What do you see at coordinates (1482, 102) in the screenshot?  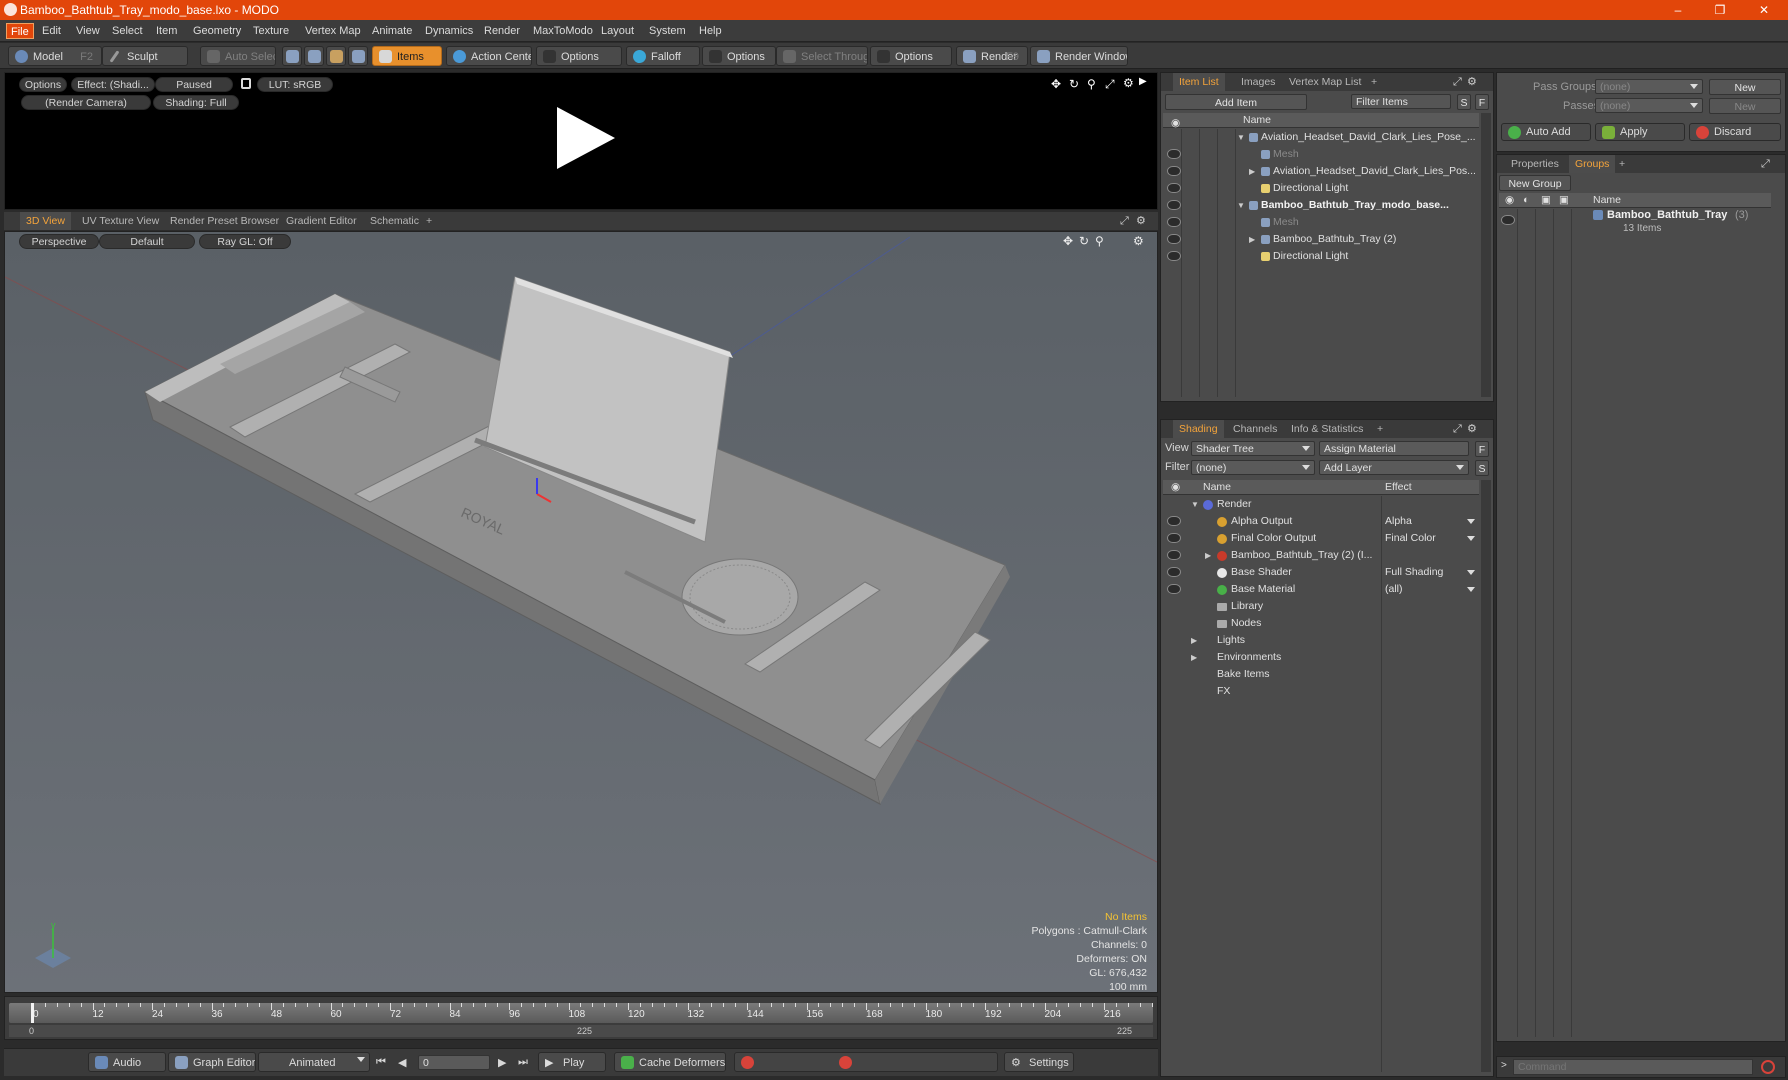 I see `filter-f-button: F` at bounding box center [1482, 102].